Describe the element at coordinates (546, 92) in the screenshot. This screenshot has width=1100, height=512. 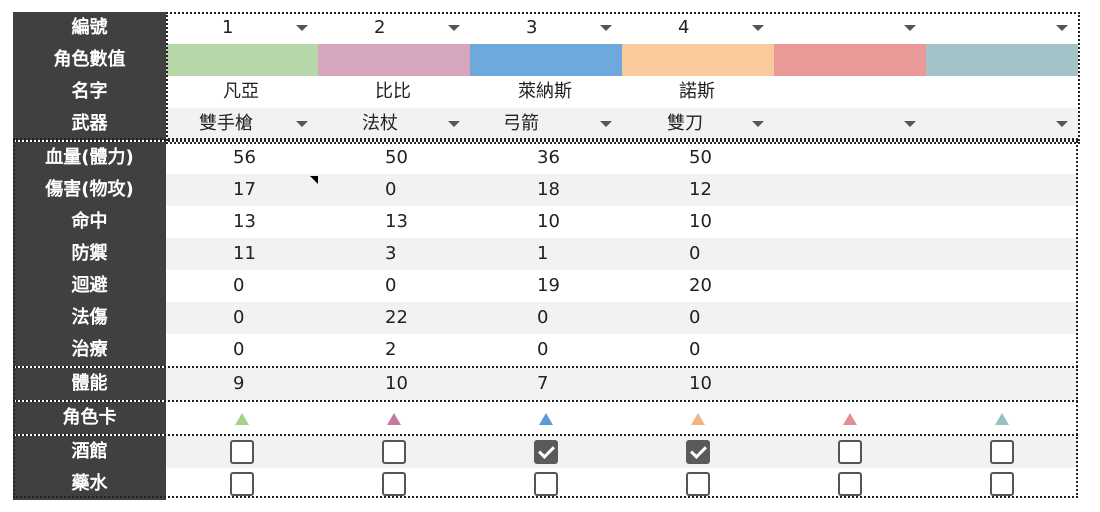
I see `name-cell: 萊納斯` at that location.